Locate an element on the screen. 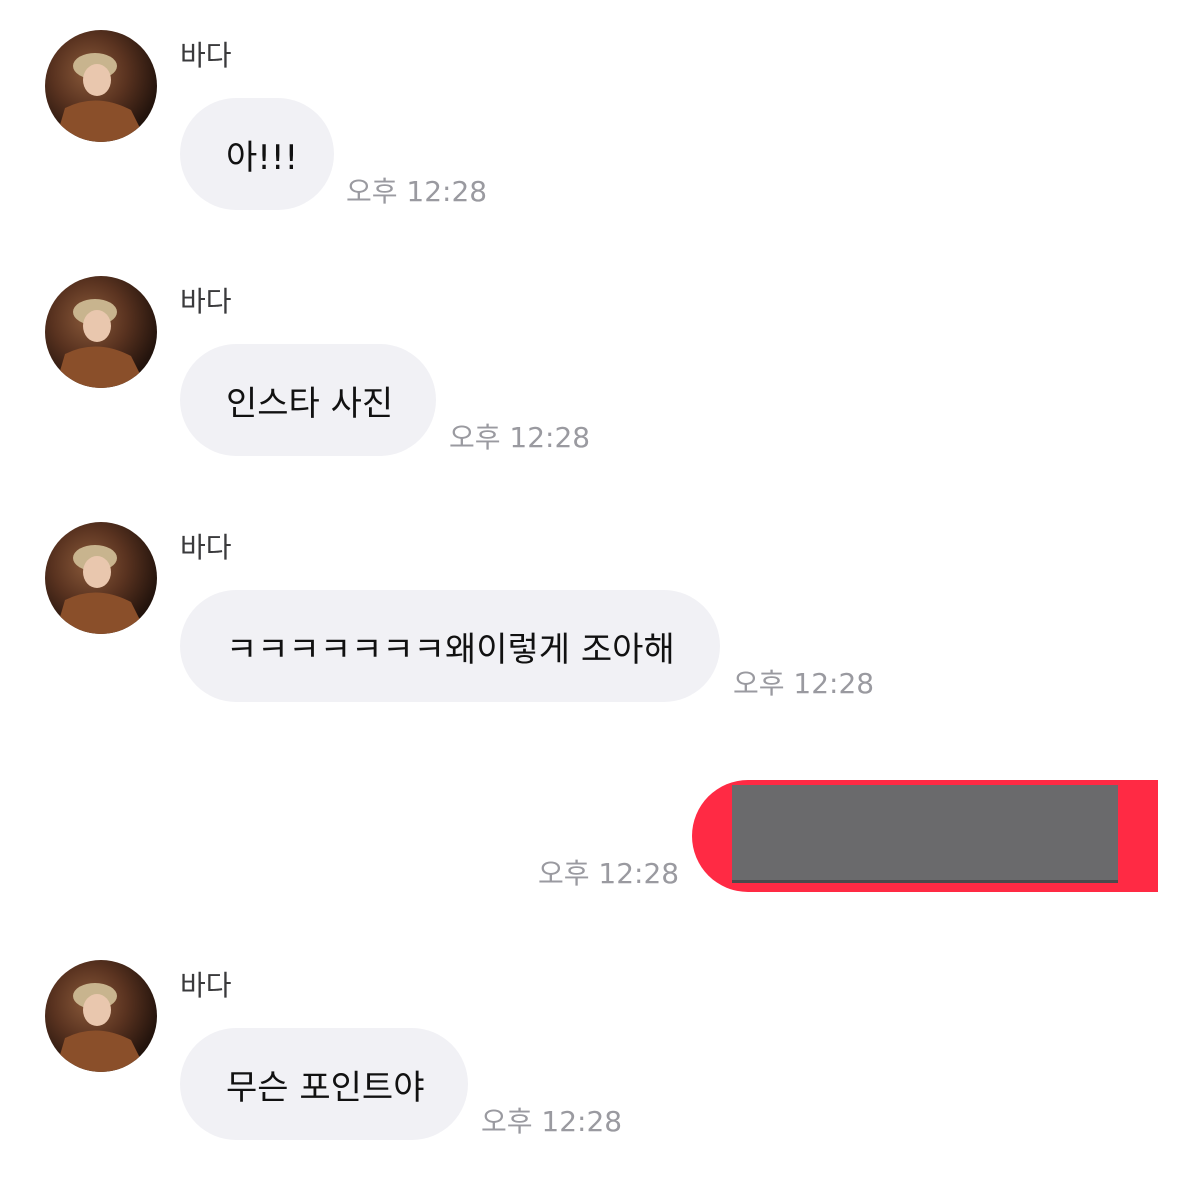 The image size is (1200, 1186). outgoing-message-bubble is located at coordinates (925, 836).